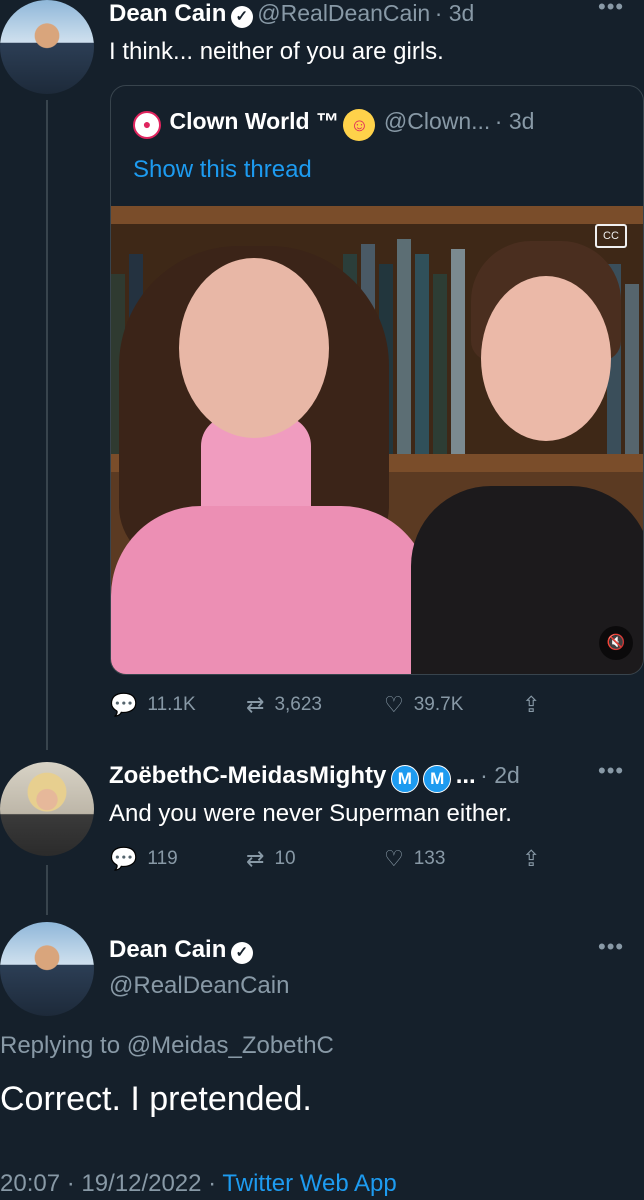 The width and height of the screenshot is (644, 1200). I want to click on person-right-face, so click(546, 358).